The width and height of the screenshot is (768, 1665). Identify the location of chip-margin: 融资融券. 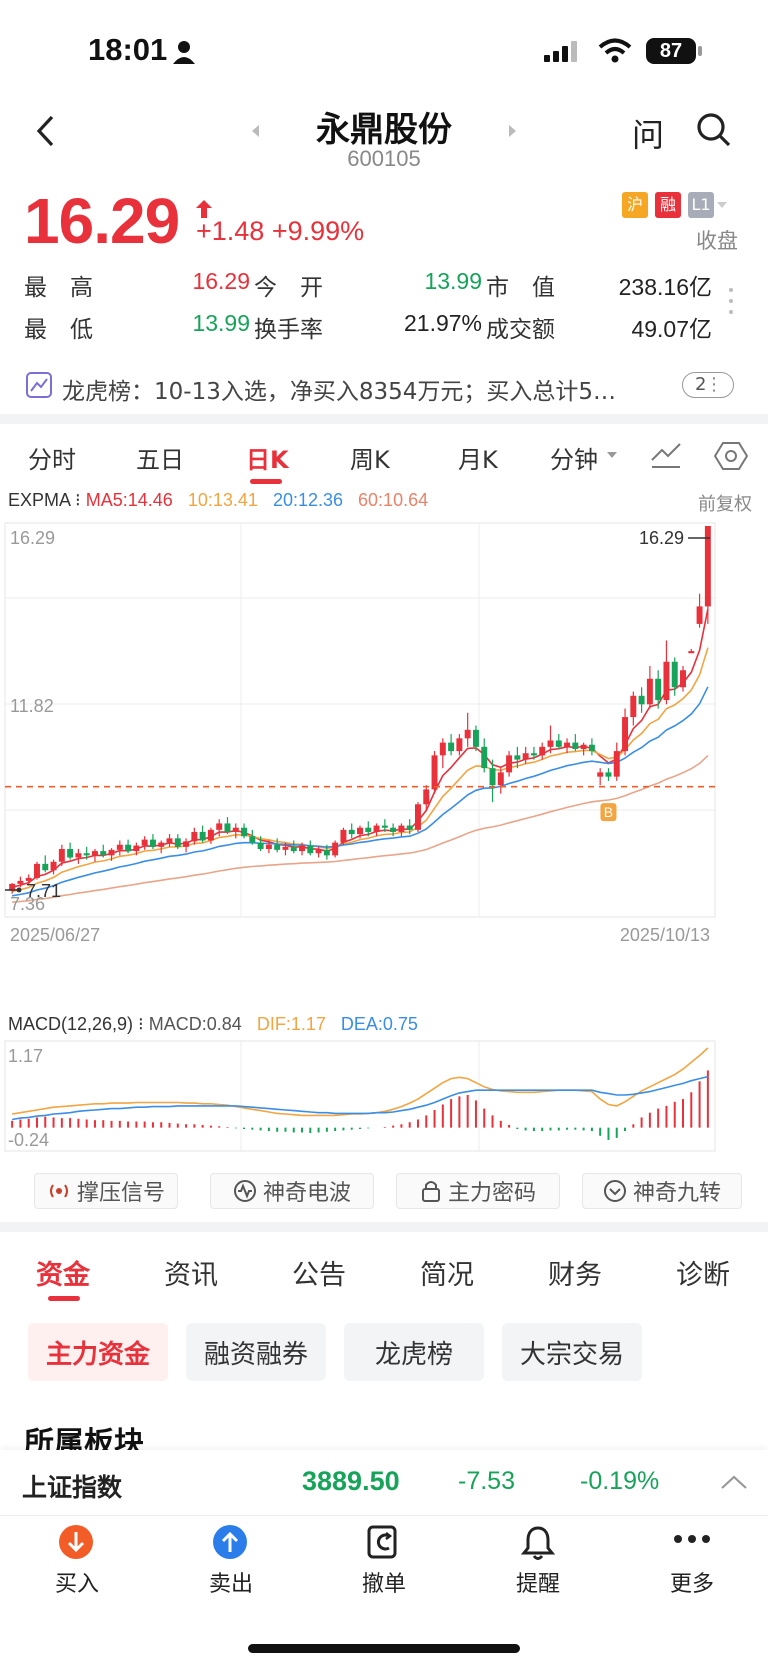
(256, 1352).